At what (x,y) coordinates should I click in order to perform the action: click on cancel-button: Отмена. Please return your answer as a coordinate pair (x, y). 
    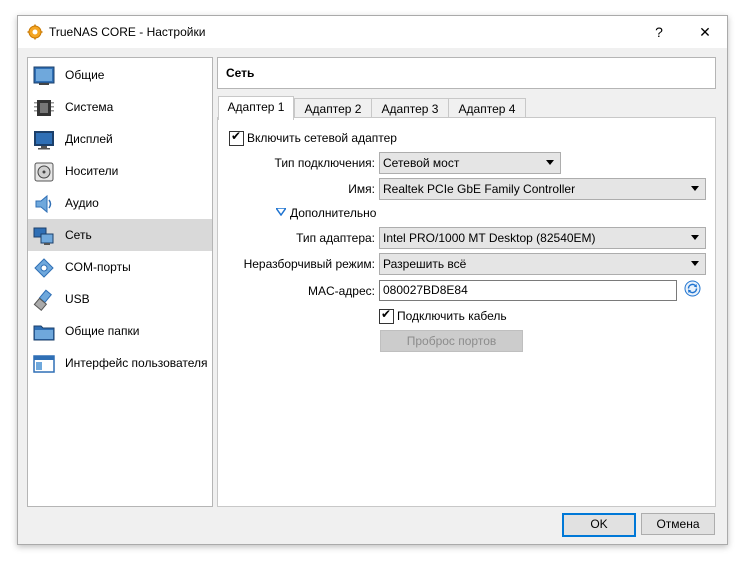
    Looking at the image, I should click on (678, 524).